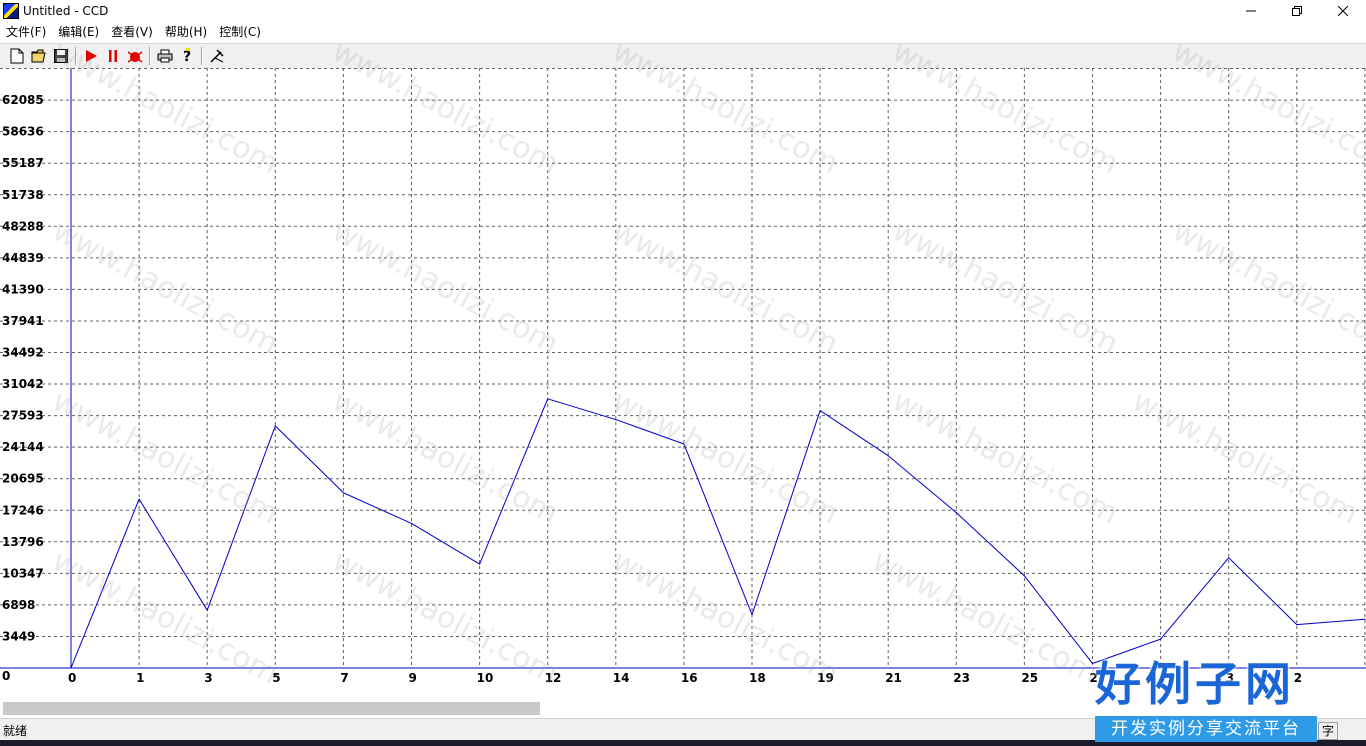 The width and height of the screenshot is (1366, 746). I want to click on open-file-button, so click(39, 56).